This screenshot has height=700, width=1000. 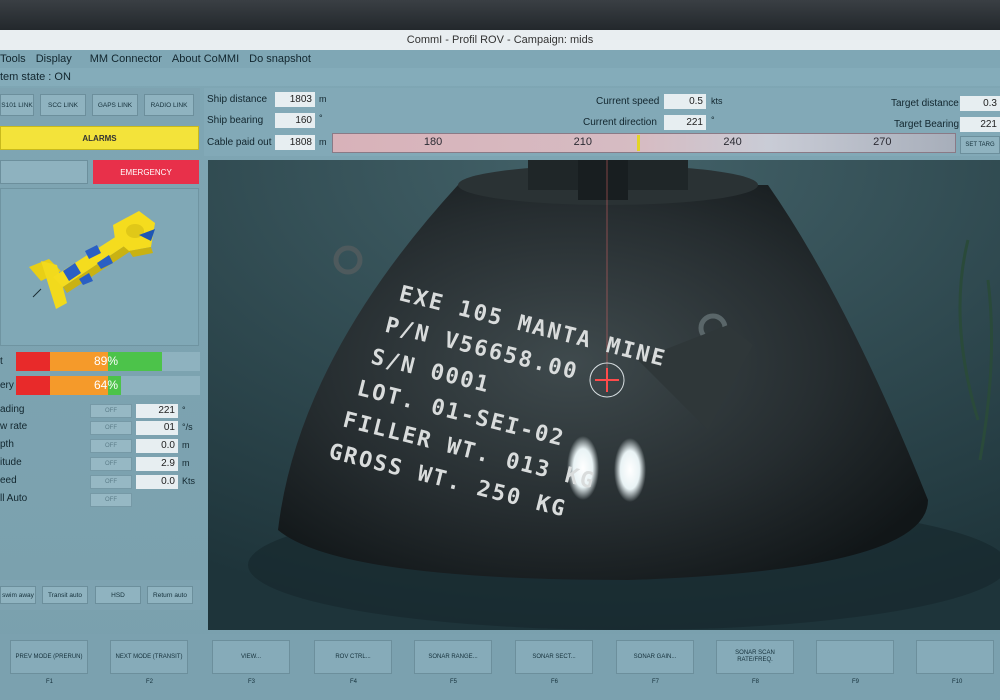 I want to click on thrust-gauge-fill, so click(x=89, y=361).